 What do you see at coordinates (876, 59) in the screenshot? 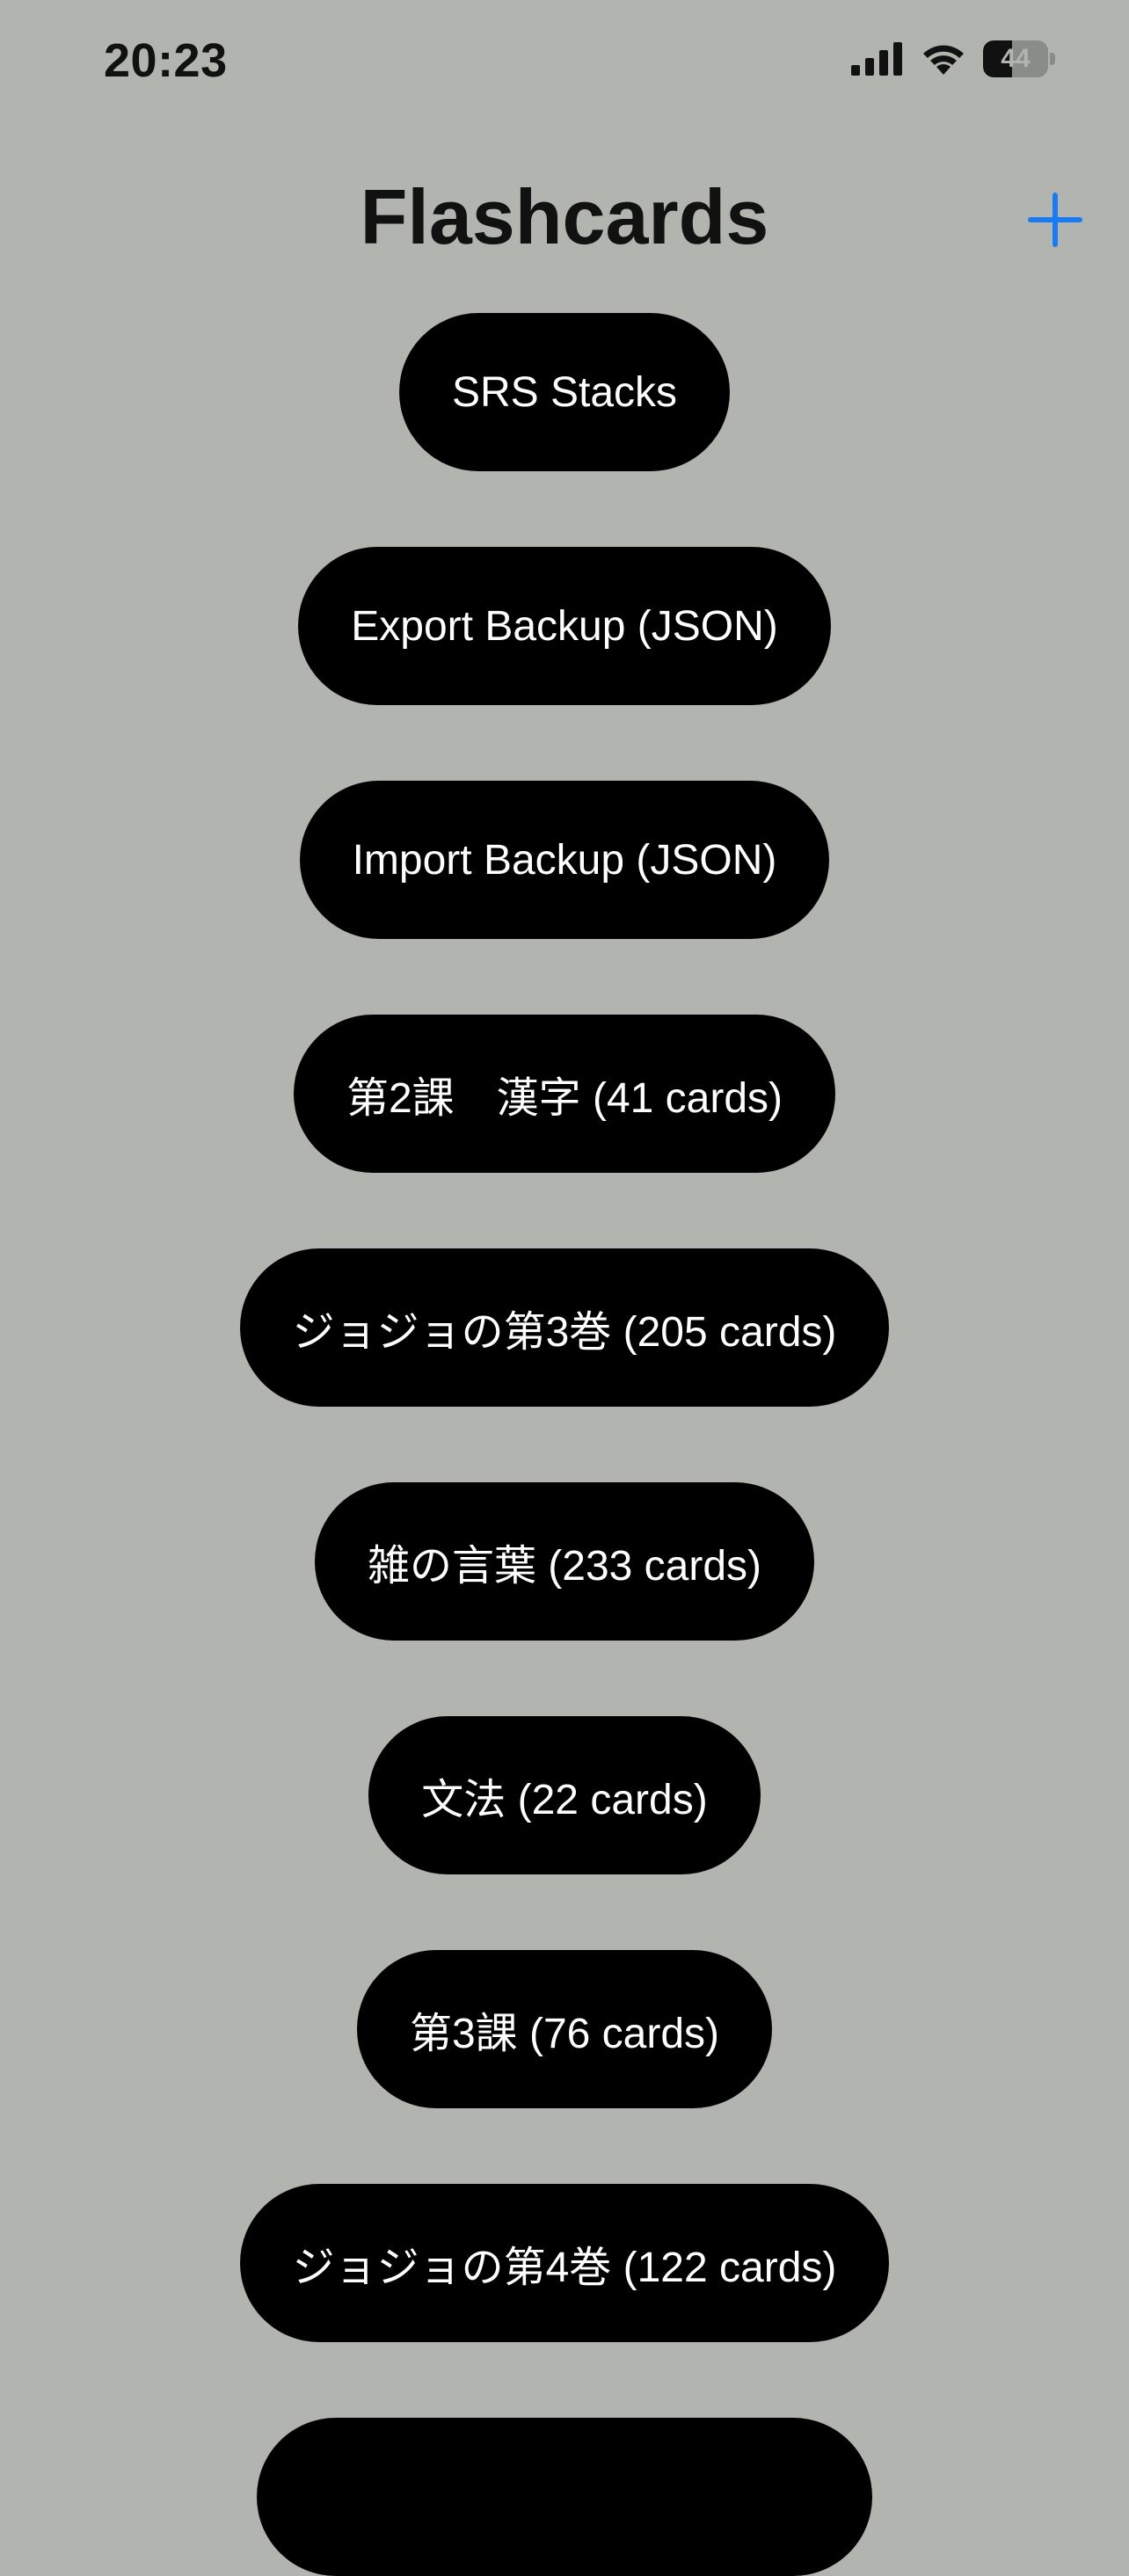
I see `cellular-signal-icon` at bounding box center [876, 59].